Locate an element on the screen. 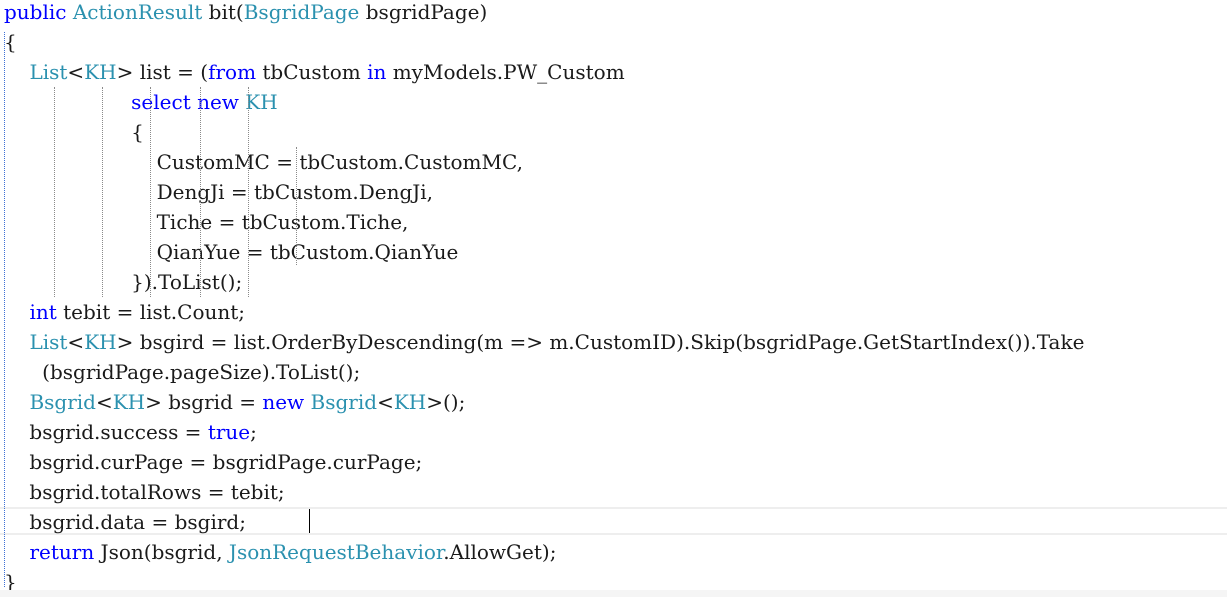  code-line: int tebit = list.Count; is located at coordinates (124, 312).